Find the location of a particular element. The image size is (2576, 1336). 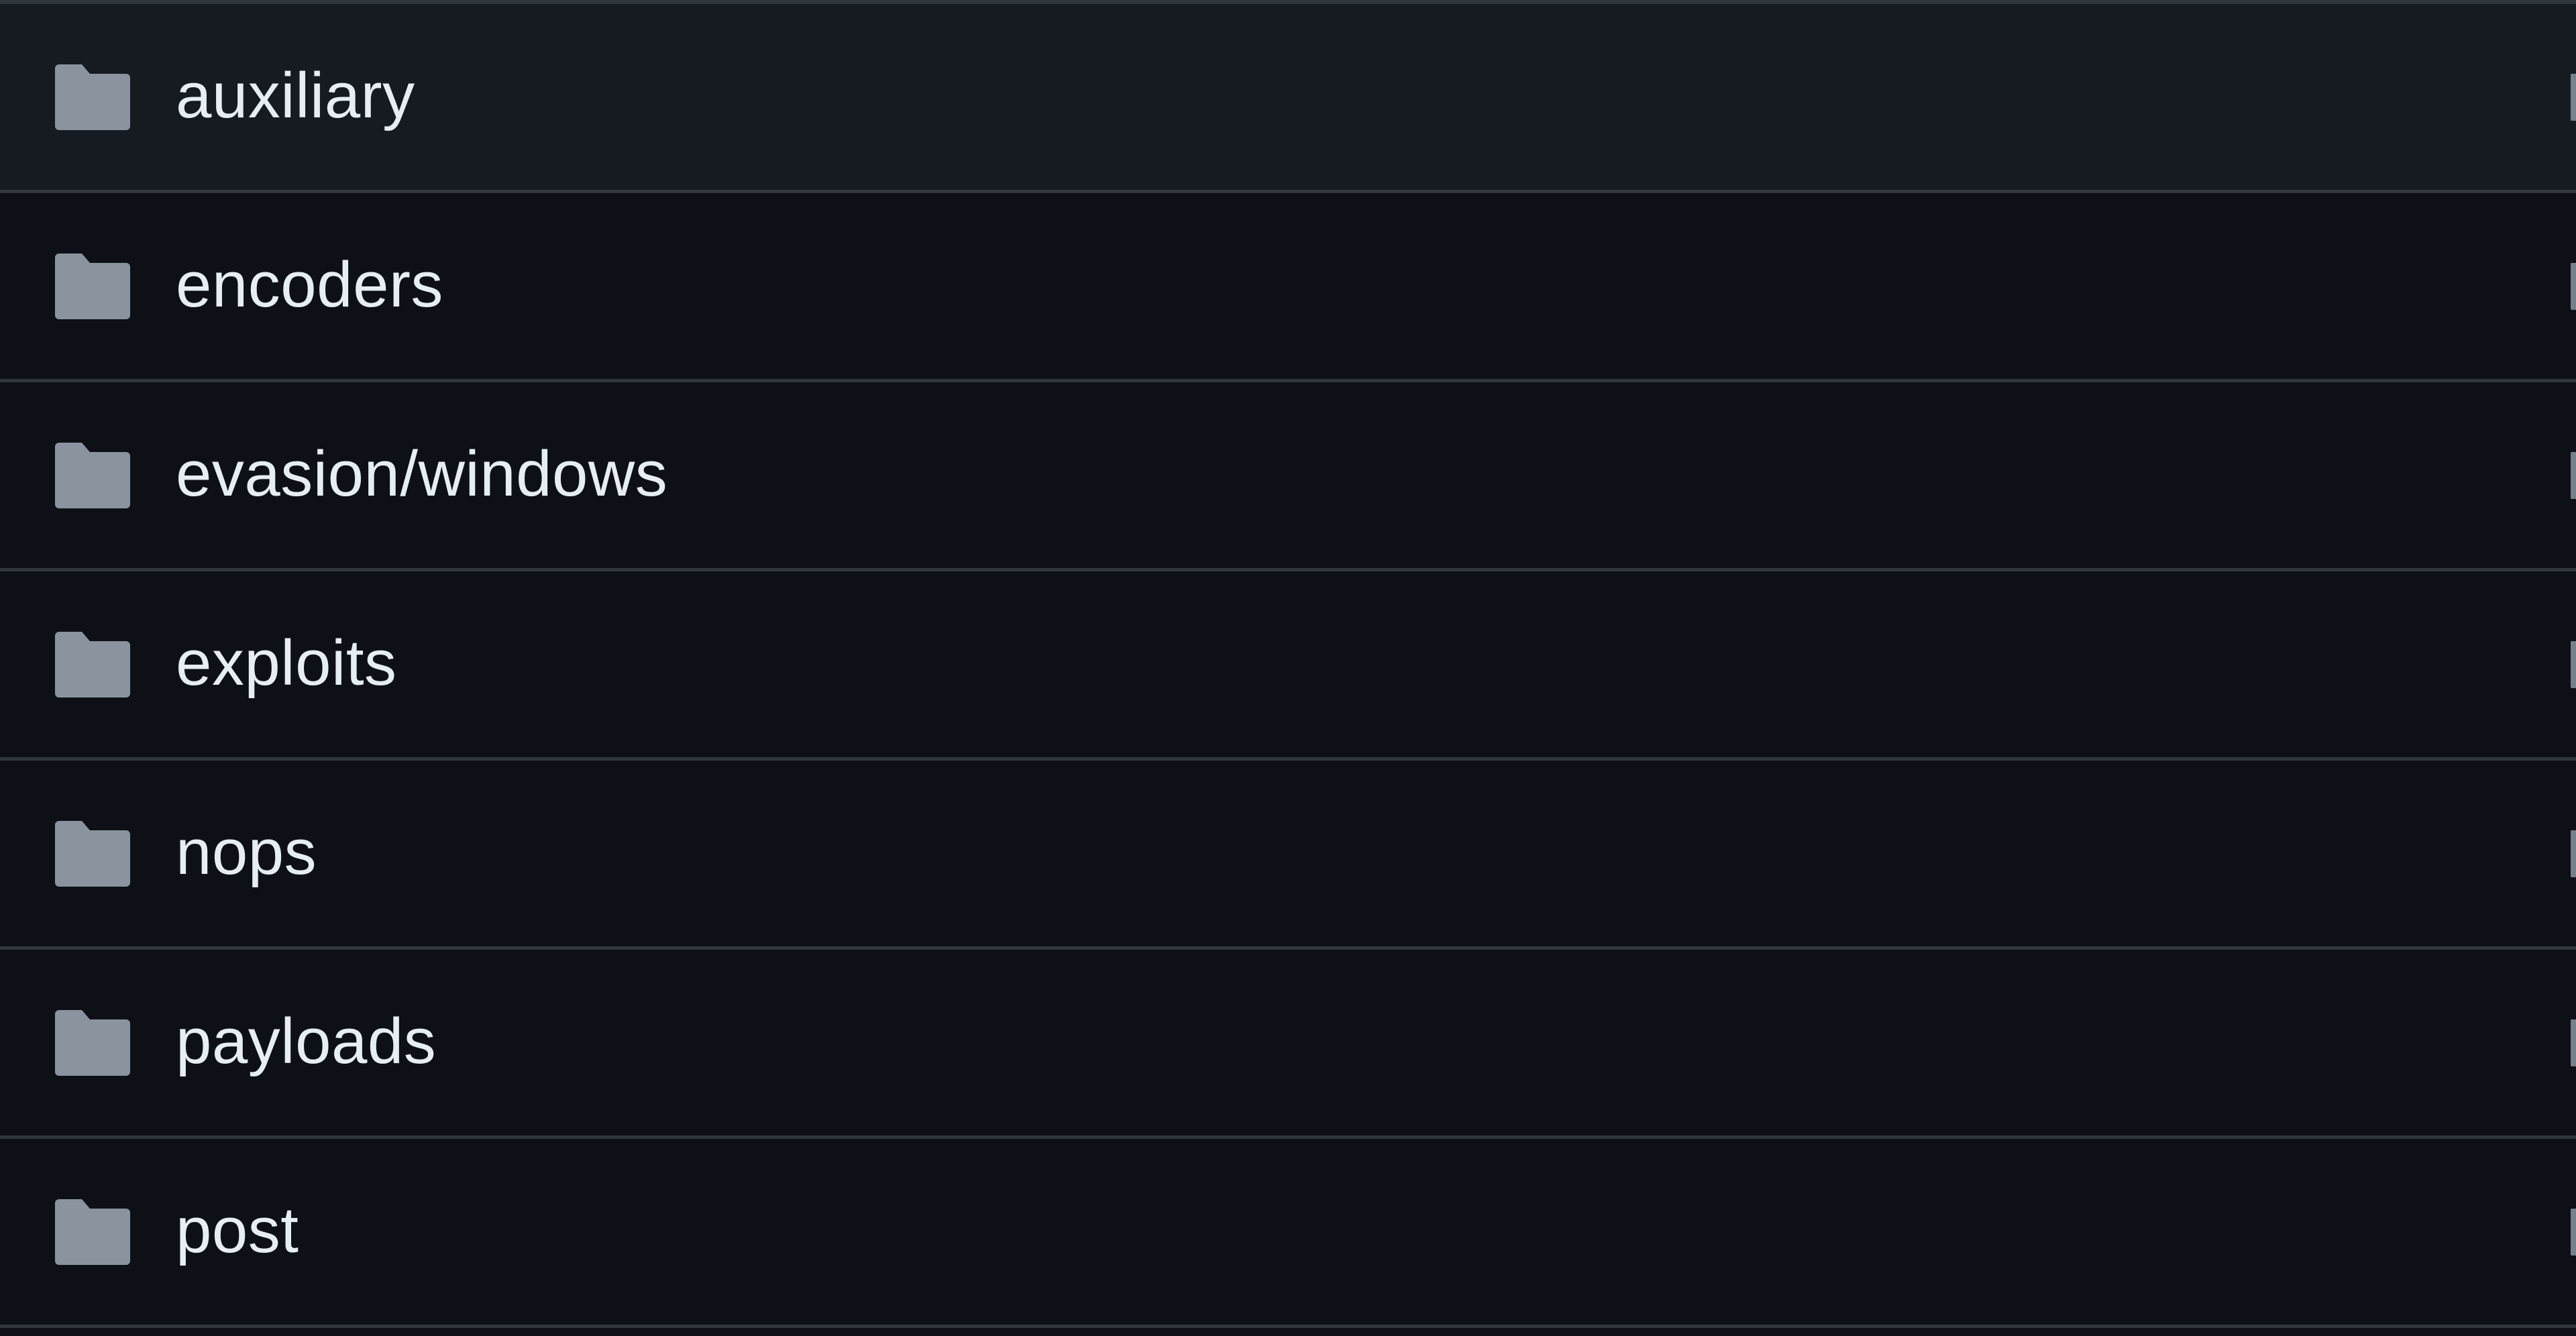

file-row-nops: nops is located at coordinates (1288, 856).